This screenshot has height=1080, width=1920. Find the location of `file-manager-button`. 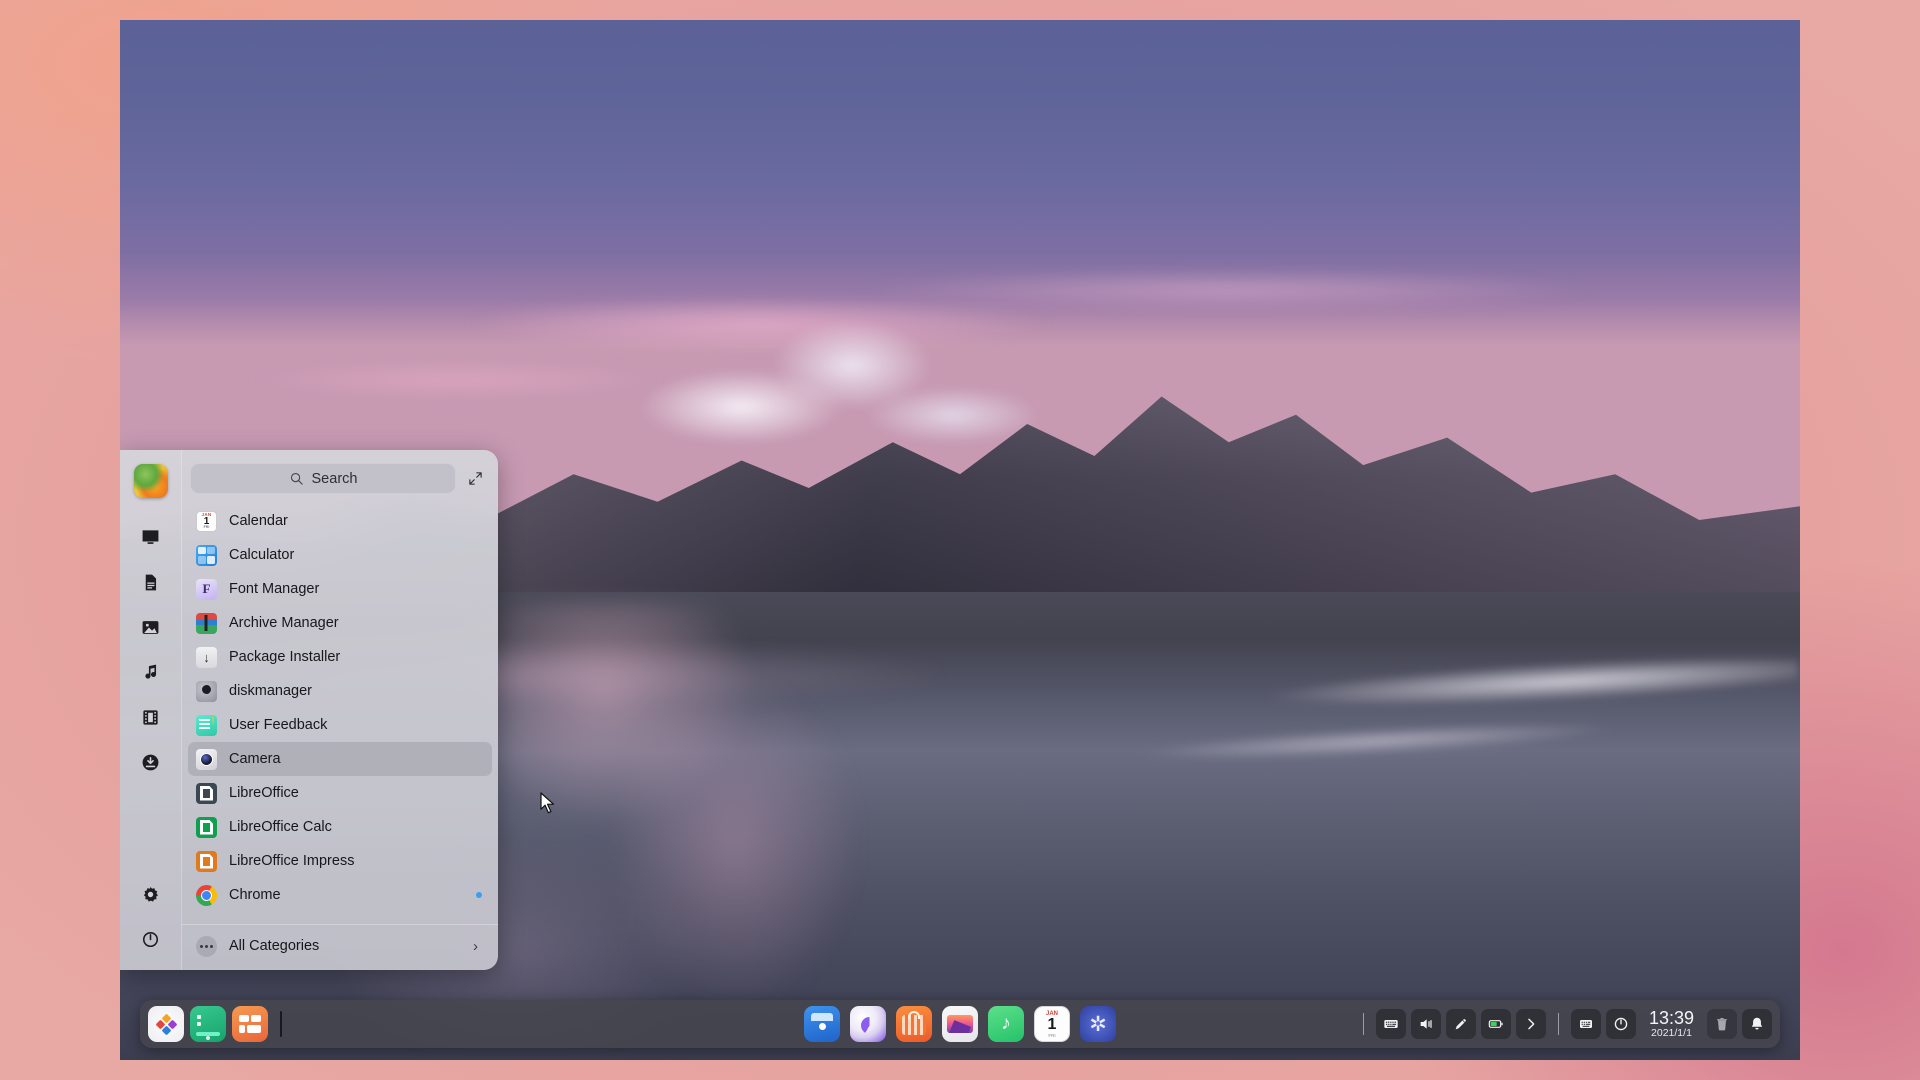

file-manager-button is located at coordinates (822, 1024).